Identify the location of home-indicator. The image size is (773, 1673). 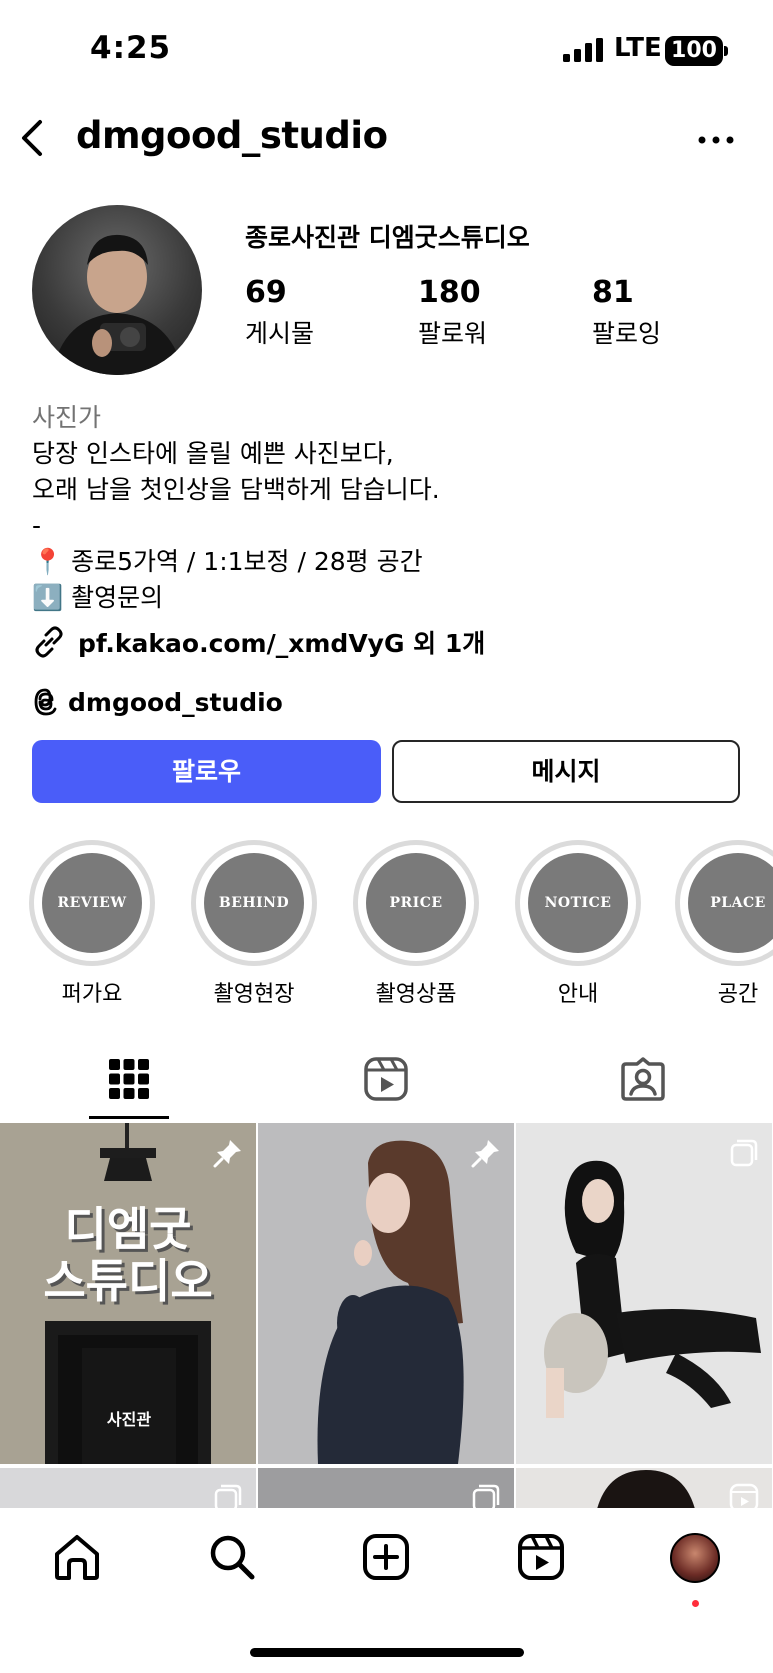
(387, 1652).